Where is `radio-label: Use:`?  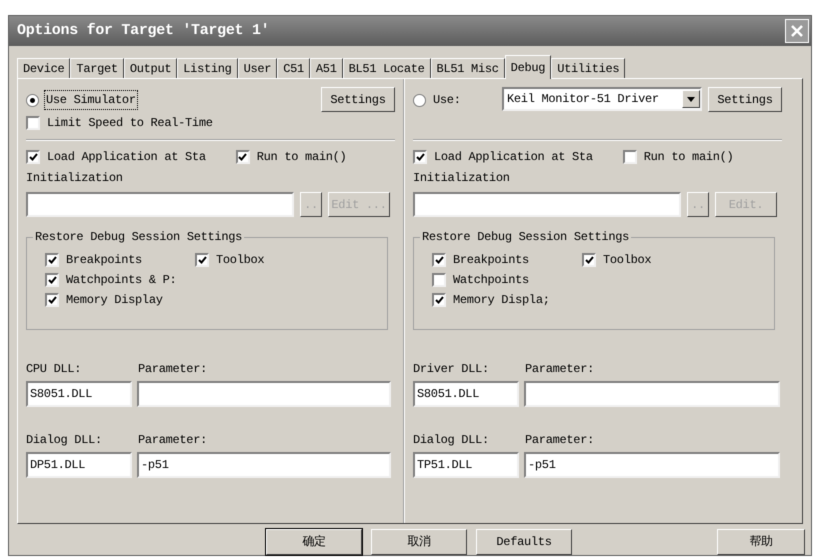
radio-label: Use: is located at coordinates (447, 100).